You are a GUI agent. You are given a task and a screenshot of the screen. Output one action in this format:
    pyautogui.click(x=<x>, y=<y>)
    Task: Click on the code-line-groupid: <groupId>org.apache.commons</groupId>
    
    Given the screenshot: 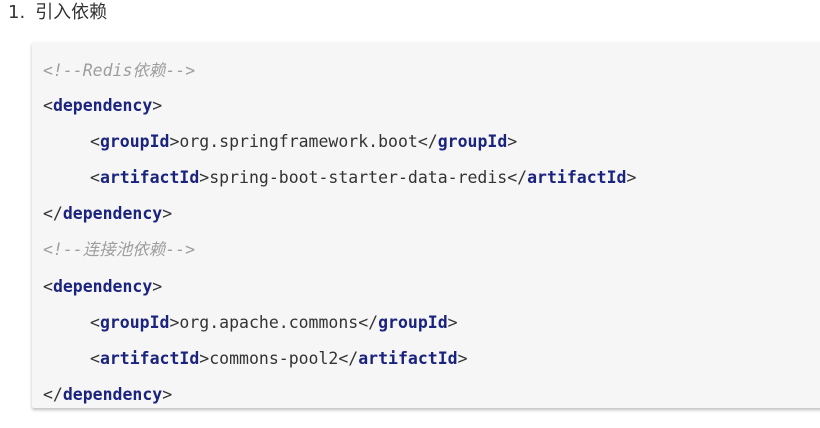 What is the action you would take?
    pyautogui.click(x=274, y=322)
    